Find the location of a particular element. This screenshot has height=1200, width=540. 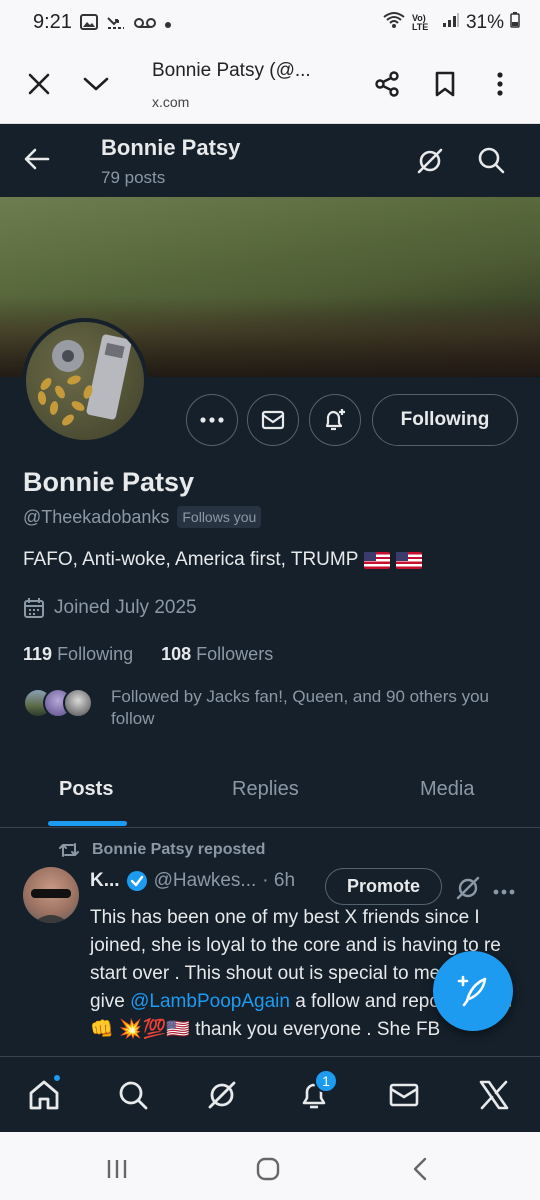

more-options-button is located at coordinates (212, 420).